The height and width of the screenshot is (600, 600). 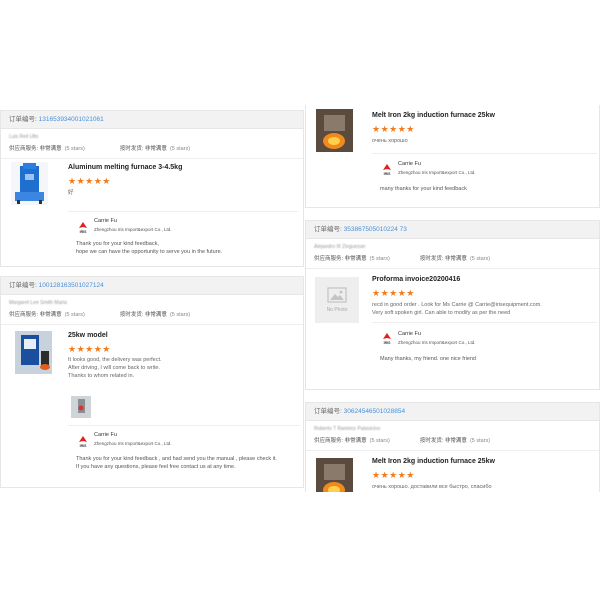 What do you see at coordinates (71, 119) in the screenshot?
I see `order-number-link: 131653934001021061` at bounding box center [71, 119].